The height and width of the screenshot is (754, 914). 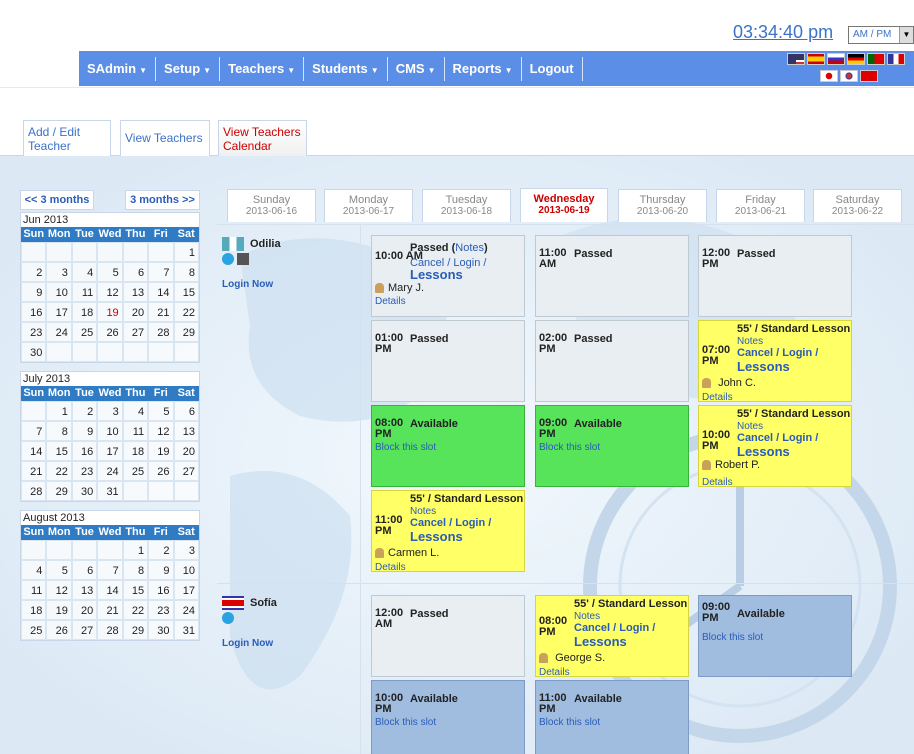 What do you see at coordinates (612, 717) in the screenshot?
I see `slot-available: 11:00 PM Available Block this slot` at bounding box center [612, 717].